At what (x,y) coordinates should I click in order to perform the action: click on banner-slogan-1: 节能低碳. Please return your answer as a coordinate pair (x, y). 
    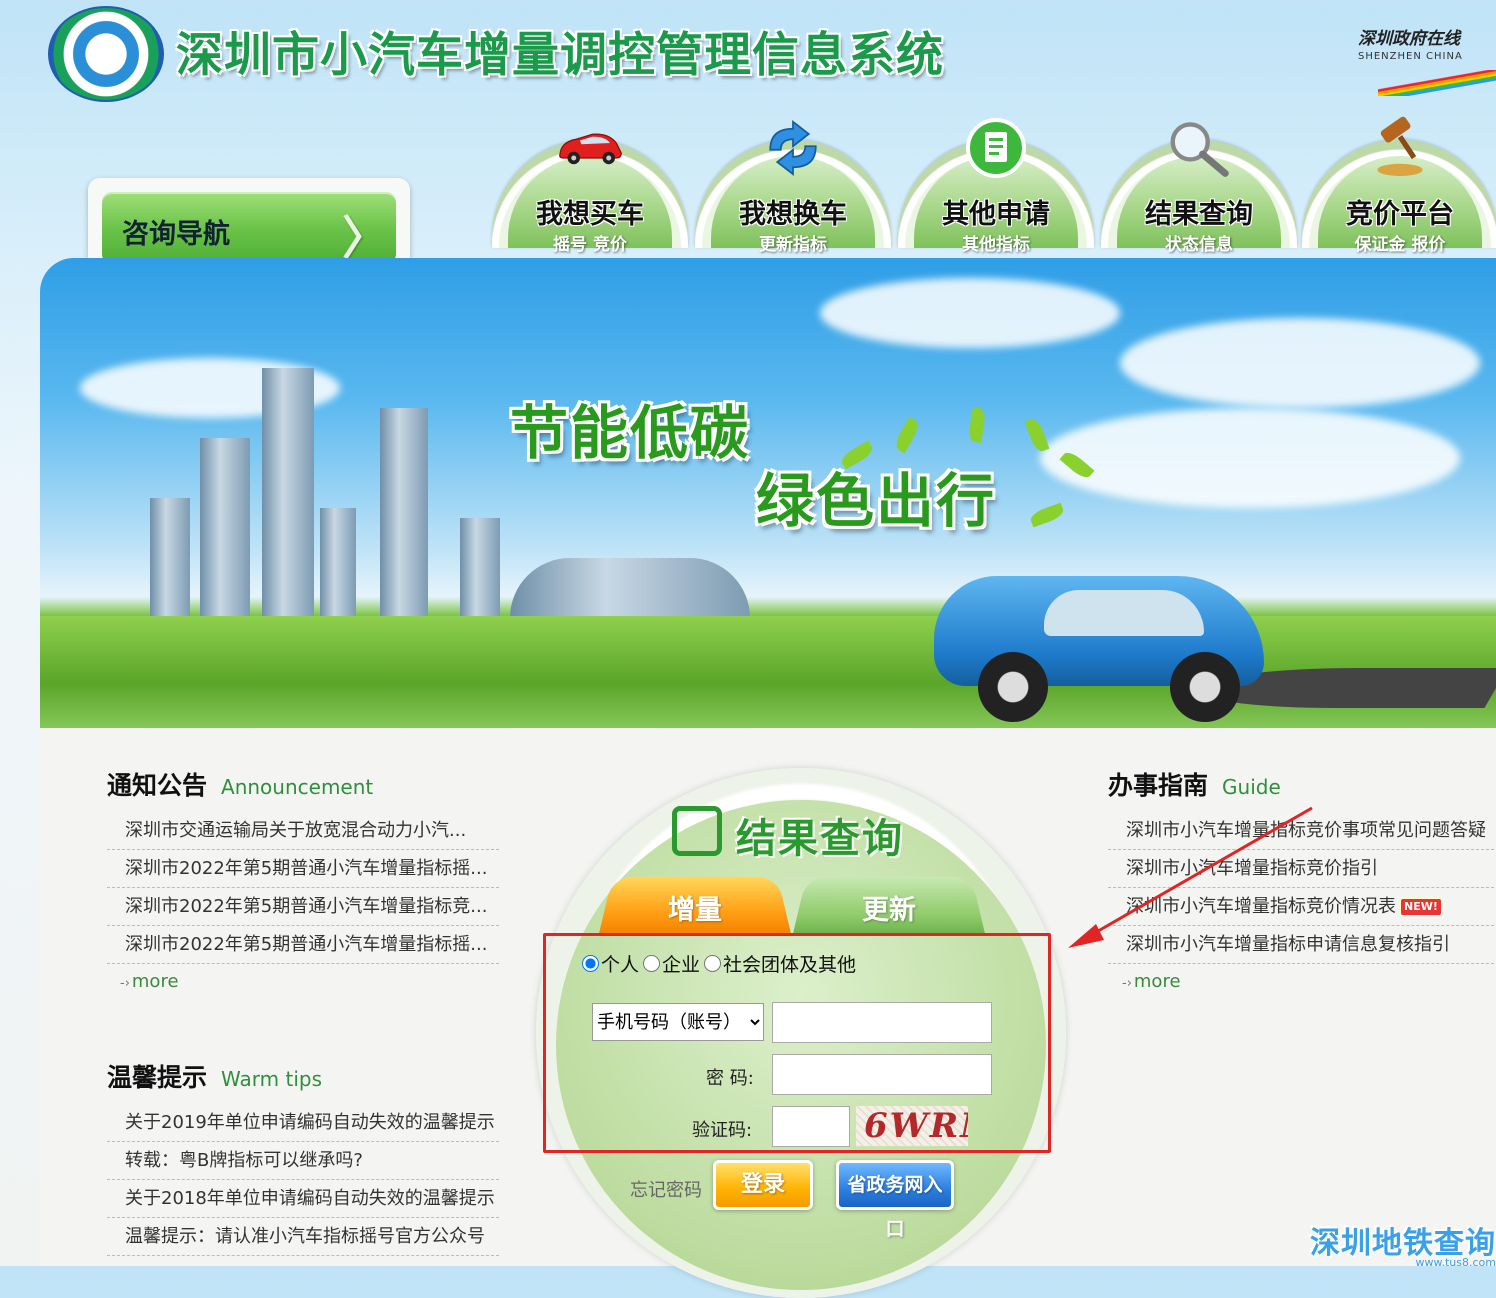
    Looking at the image, I should click on (630, 433).